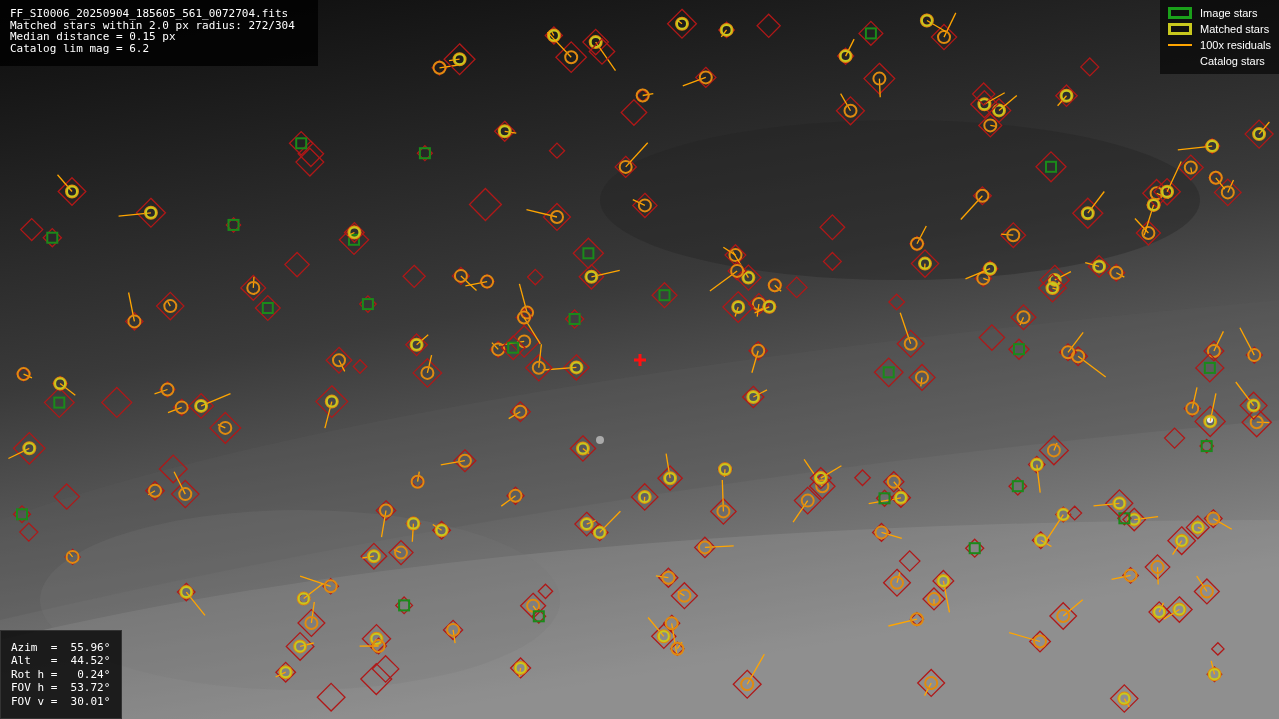 This screenshot has width=1279, height=719. I want to click on pointing-line: FOV h = 53.72°, so click(61, 688).